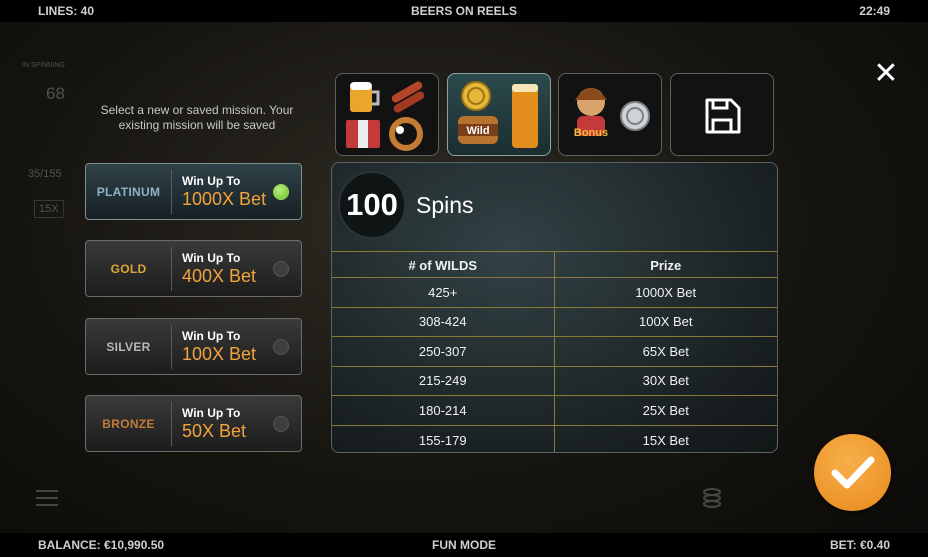 This screenshot has height=557, width=928. I want to click on symbols-tab-art, so click(385, 116).